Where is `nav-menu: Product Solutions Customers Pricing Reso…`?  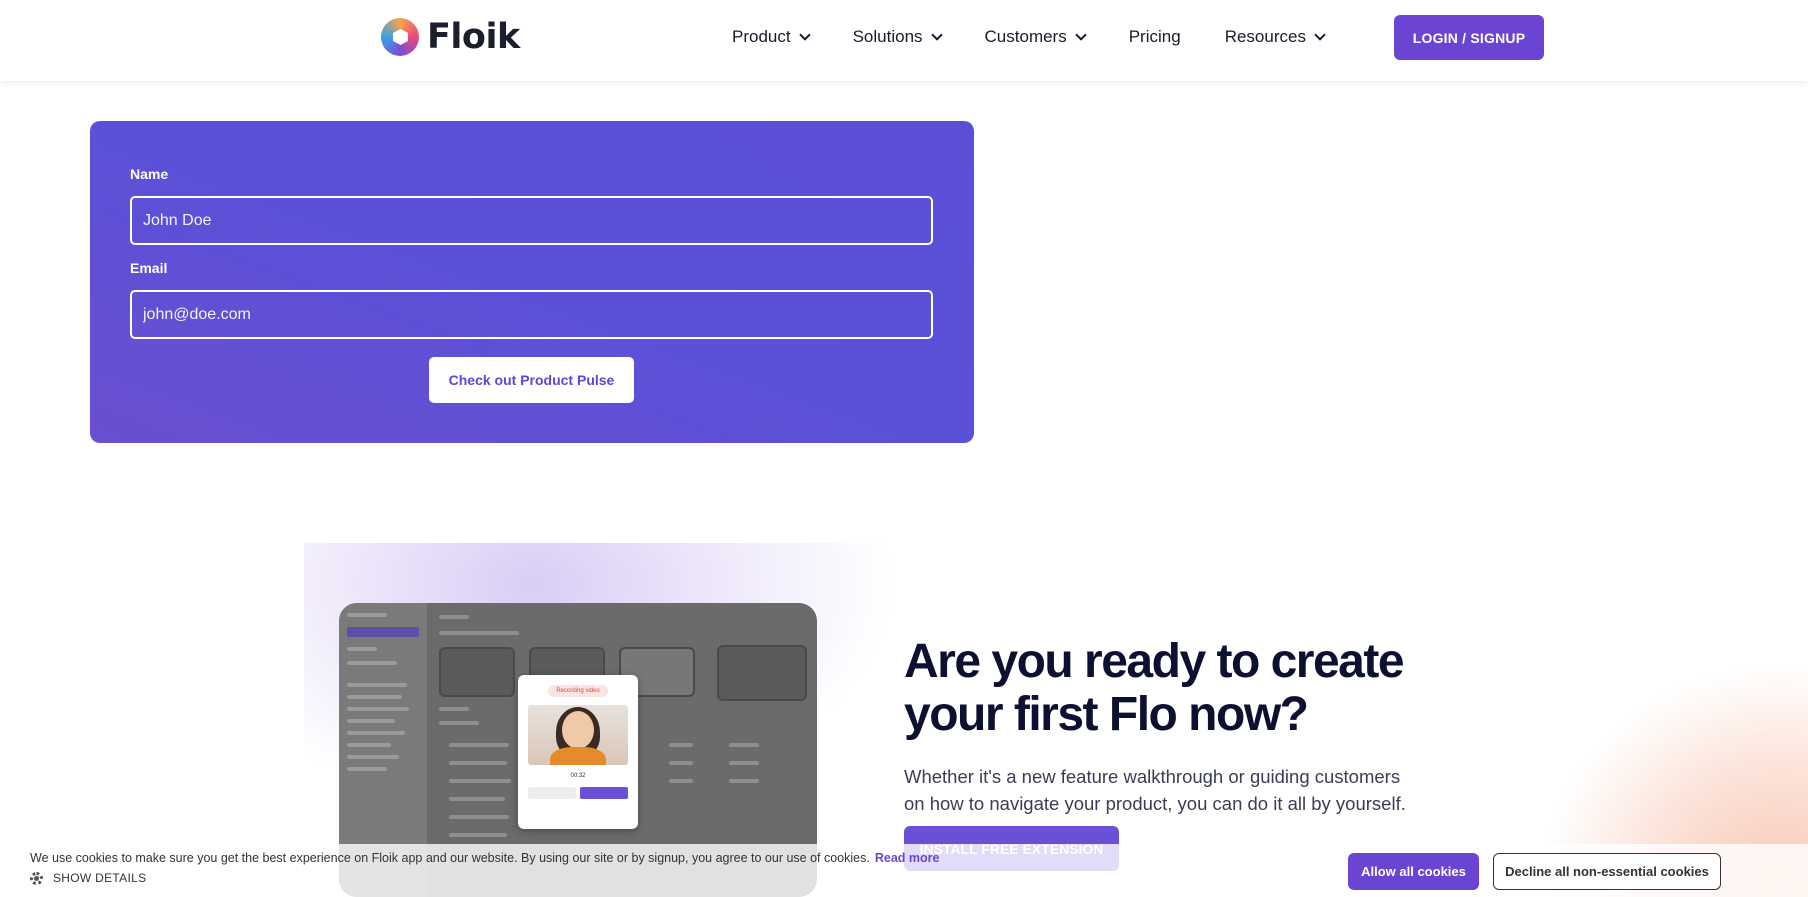
nav-menu: Product Solutions Customers Pricing Reso… is located at coordinates (1050, 37).